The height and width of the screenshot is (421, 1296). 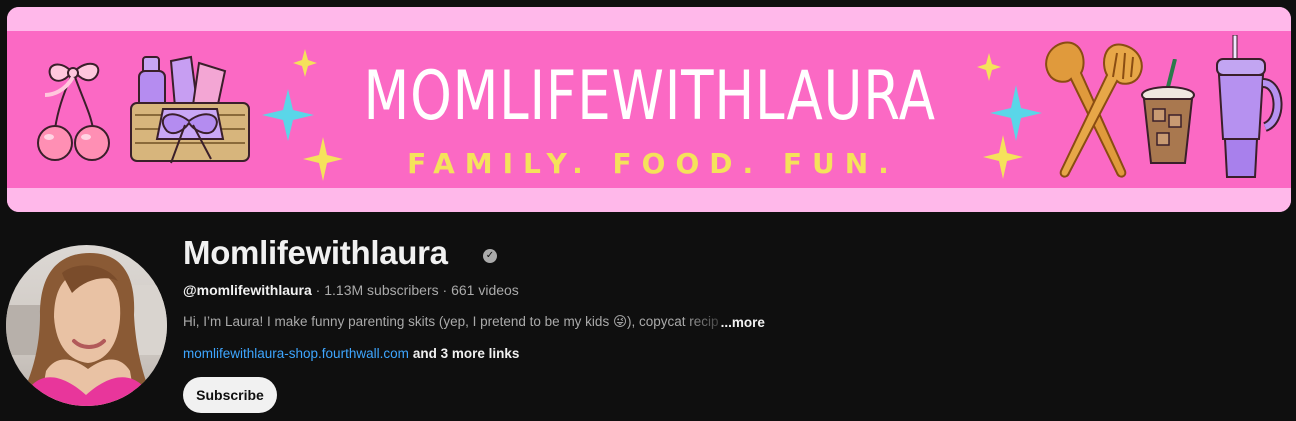 What do you see at coordinates (649, 96) in the screenshot?
I see `banner-title: MOMLIFEWITHLAURA` at bounding box center [649, 96].